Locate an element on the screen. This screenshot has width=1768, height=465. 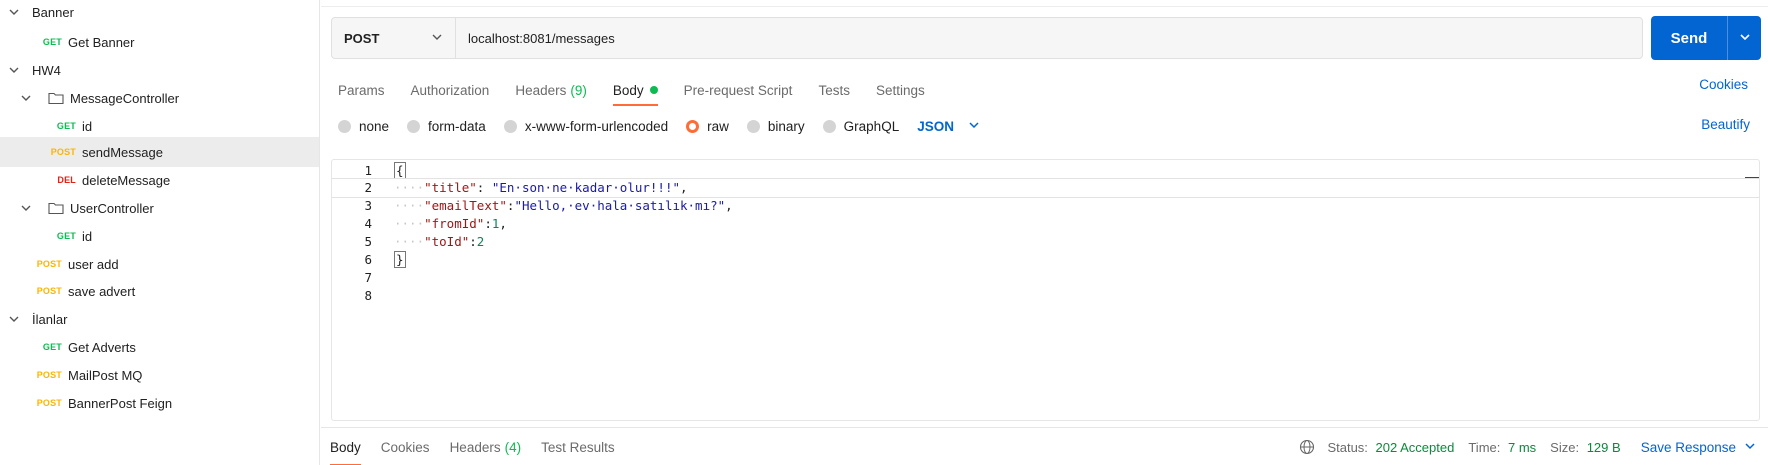
tab-prerequest-script: Pre-request Script is located at coordinates (738, 90).